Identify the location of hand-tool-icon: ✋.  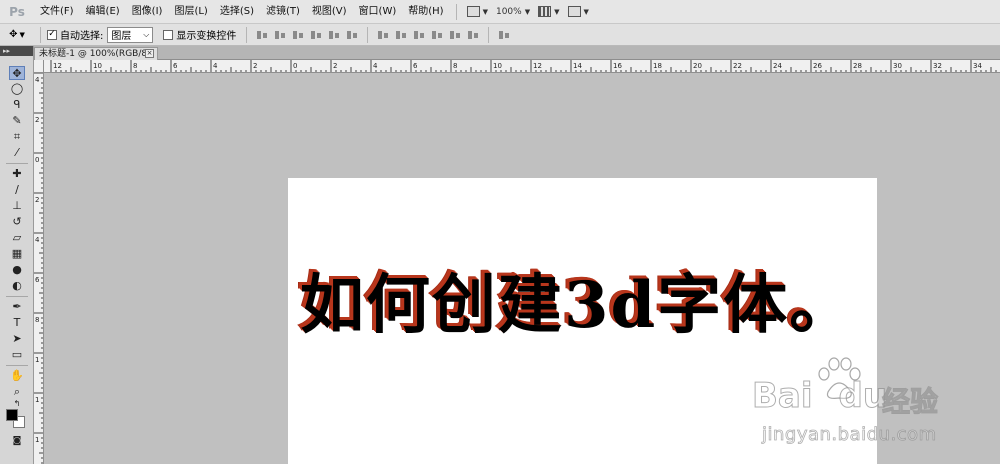
(17, 376).